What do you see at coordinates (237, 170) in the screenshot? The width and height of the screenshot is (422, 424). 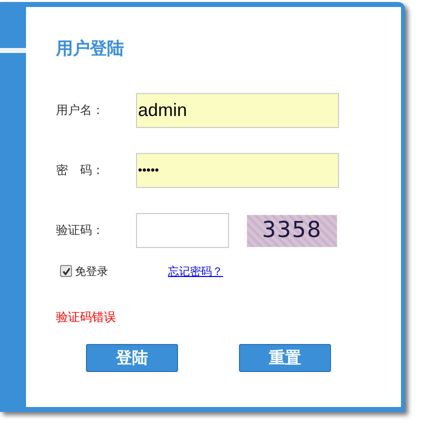 I see `input-field: •••••` at bounding box center [237, 170].